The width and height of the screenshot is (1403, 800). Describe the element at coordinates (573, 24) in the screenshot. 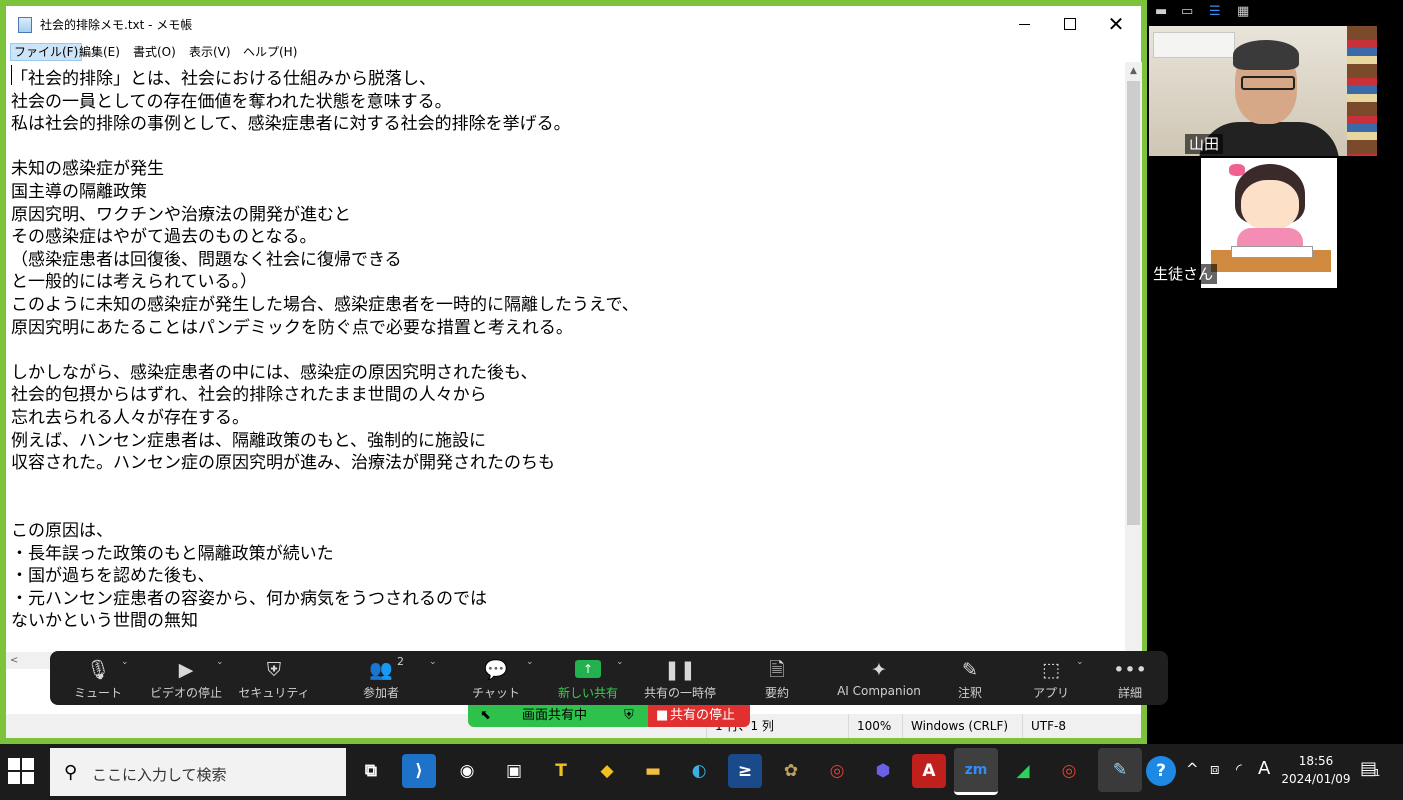

I see `title-bar: 社会的排除メモ.txt - メモ帳 ✕` at that location.